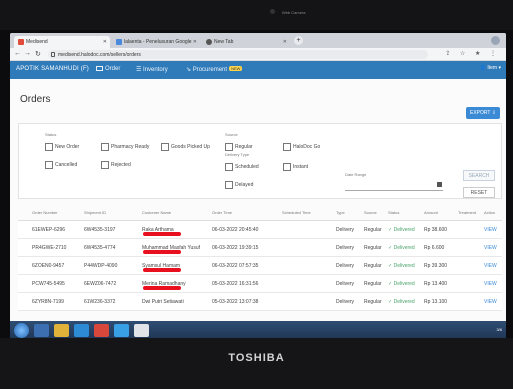 The width and height of the screenshot is (513, 389). What do you see at coordinates (256, 358) in the screenshot?
I see `laptop-brand-logo: TOSHIBA` at bounding box center [256, 358].